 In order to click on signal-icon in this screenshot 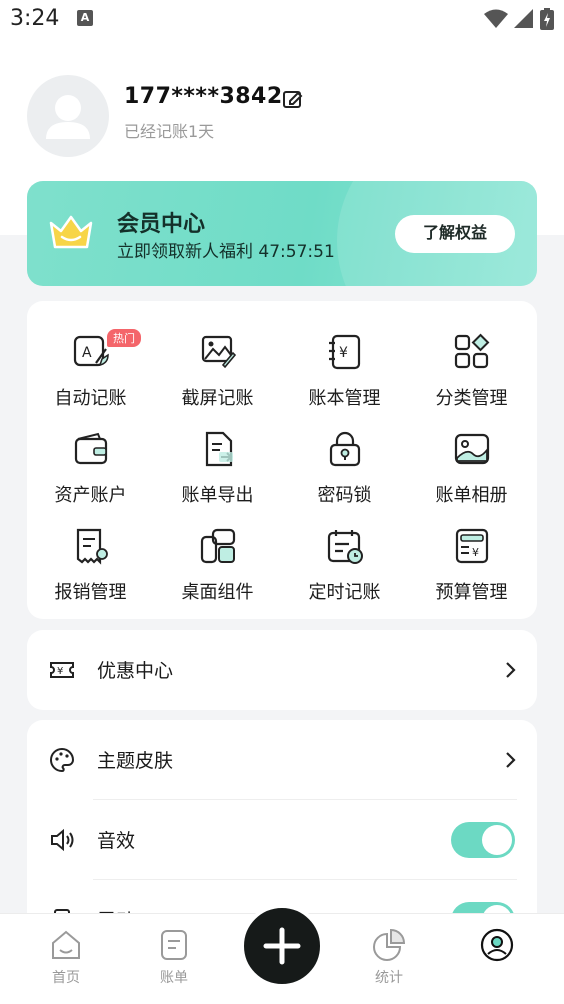, I will do `click(523, 18)`.